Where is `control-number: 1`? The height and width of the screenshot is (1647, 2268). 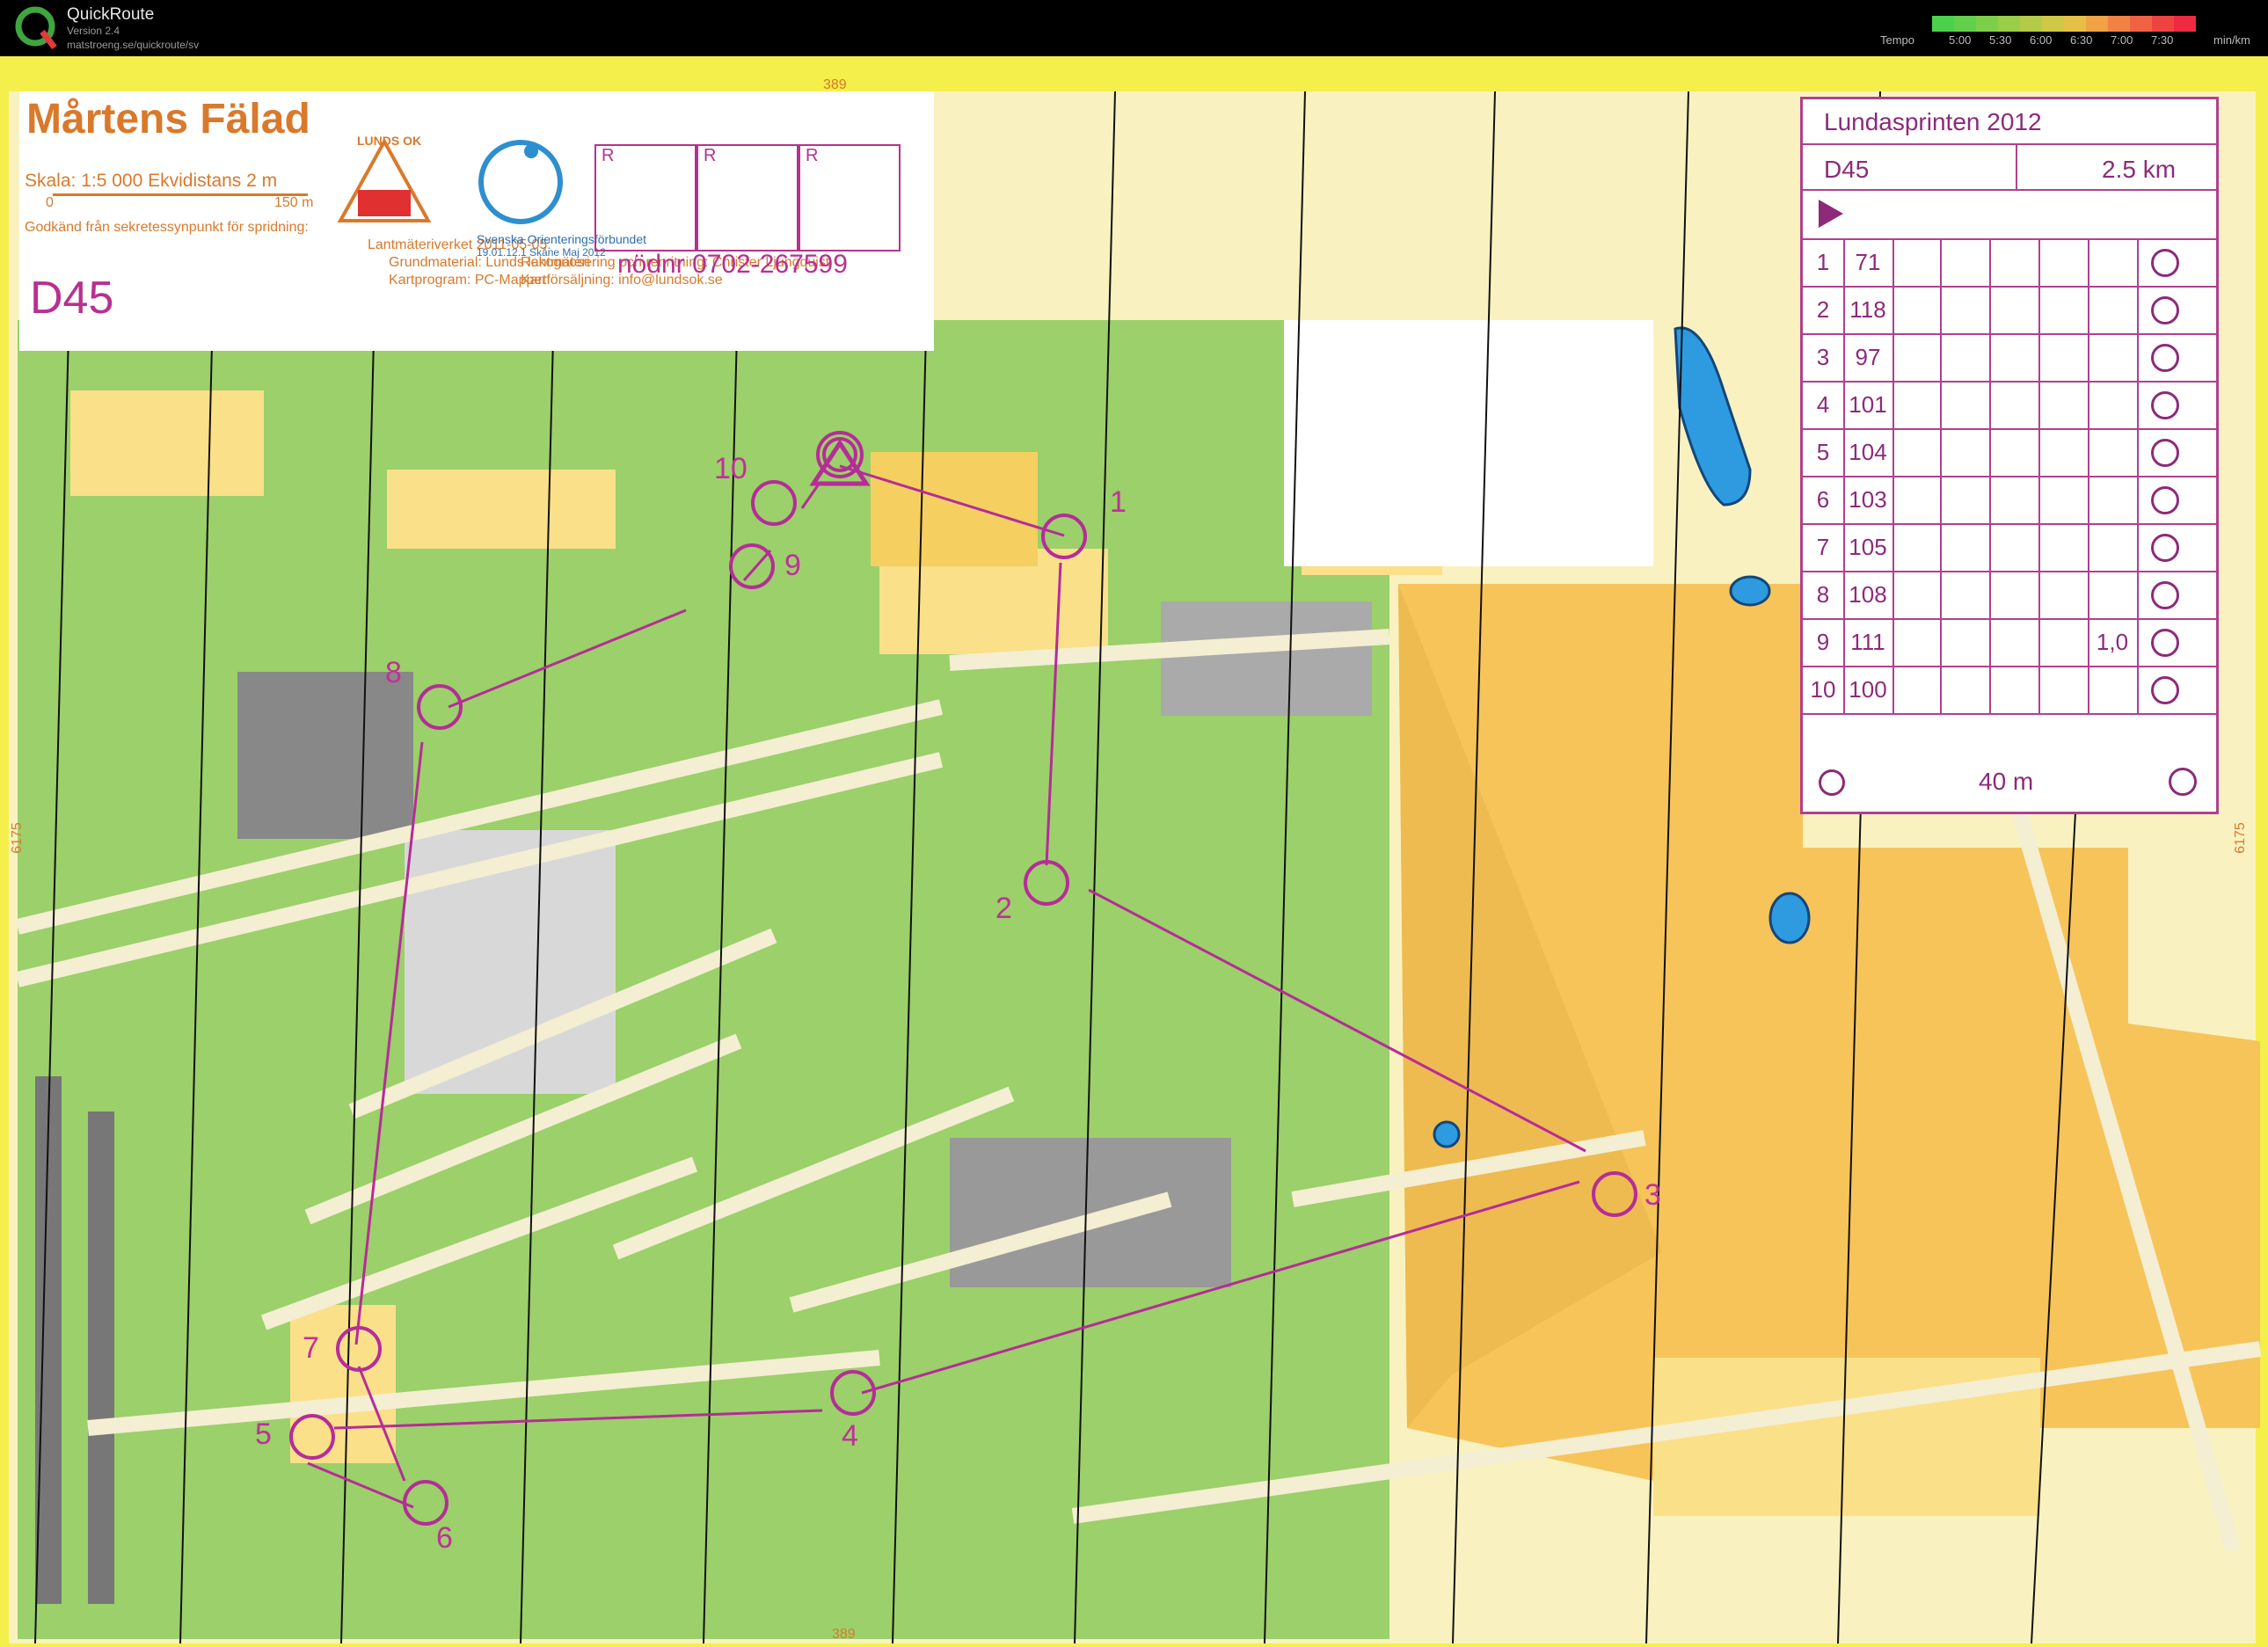 control-number: 1 is located at coordinates (1118, 502).